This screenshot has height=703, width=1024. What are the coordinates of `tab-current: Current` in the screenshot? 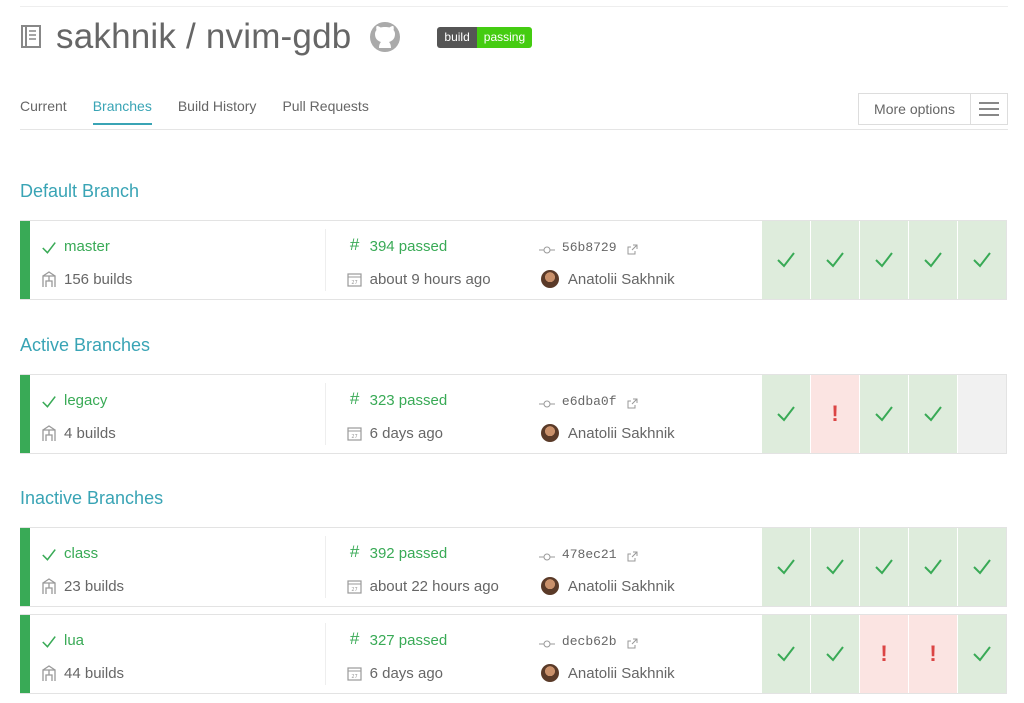 It's located at (43, 111).